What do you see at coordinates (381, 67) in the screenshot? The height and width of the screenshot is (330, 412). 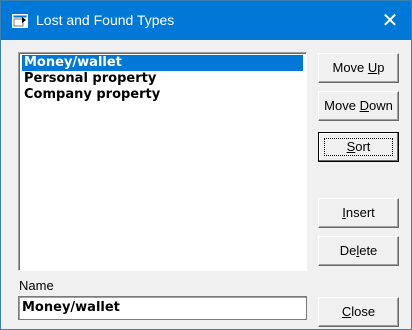 I see `button-label-part: p` at bounding box center [381, 67].